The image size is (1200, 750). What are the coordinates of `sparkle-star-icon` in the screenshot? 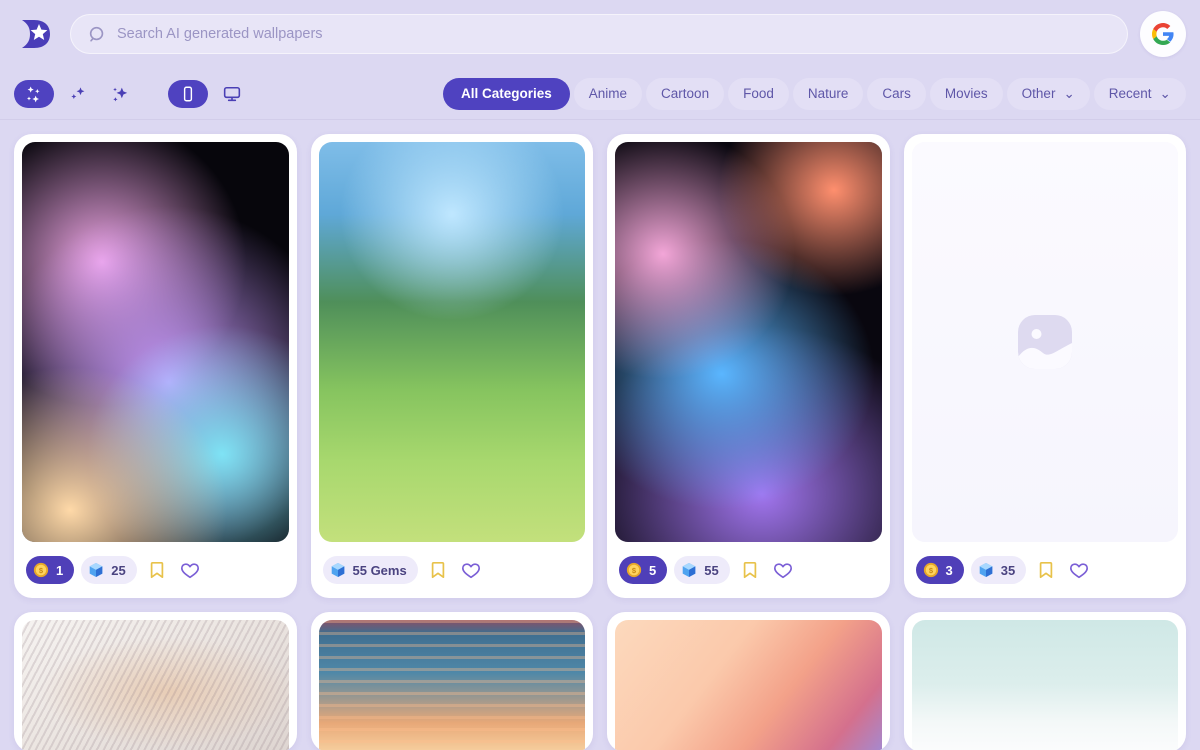 It's located at (120, 94).